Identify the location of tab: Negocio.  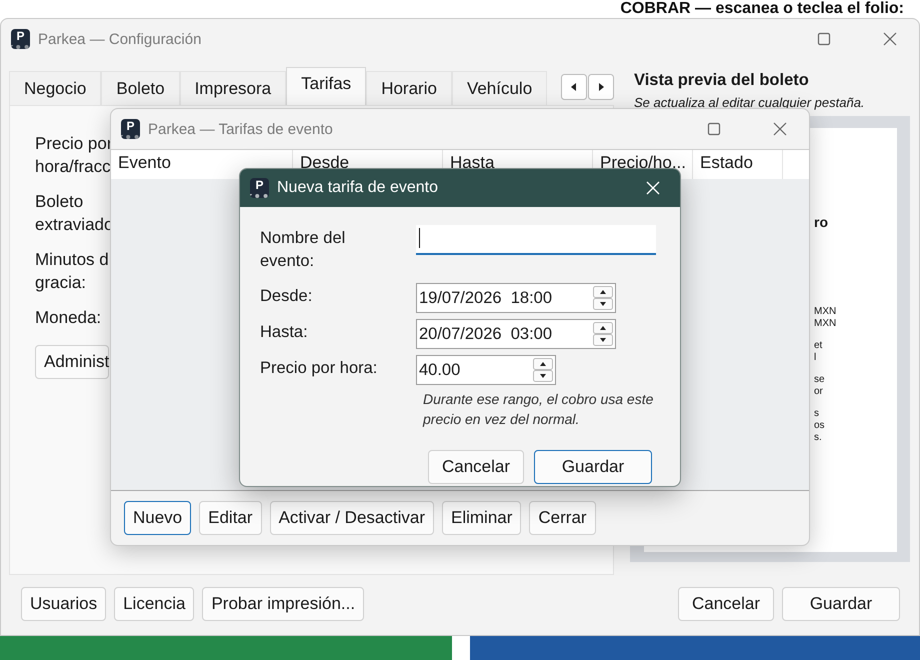
(55, 88).